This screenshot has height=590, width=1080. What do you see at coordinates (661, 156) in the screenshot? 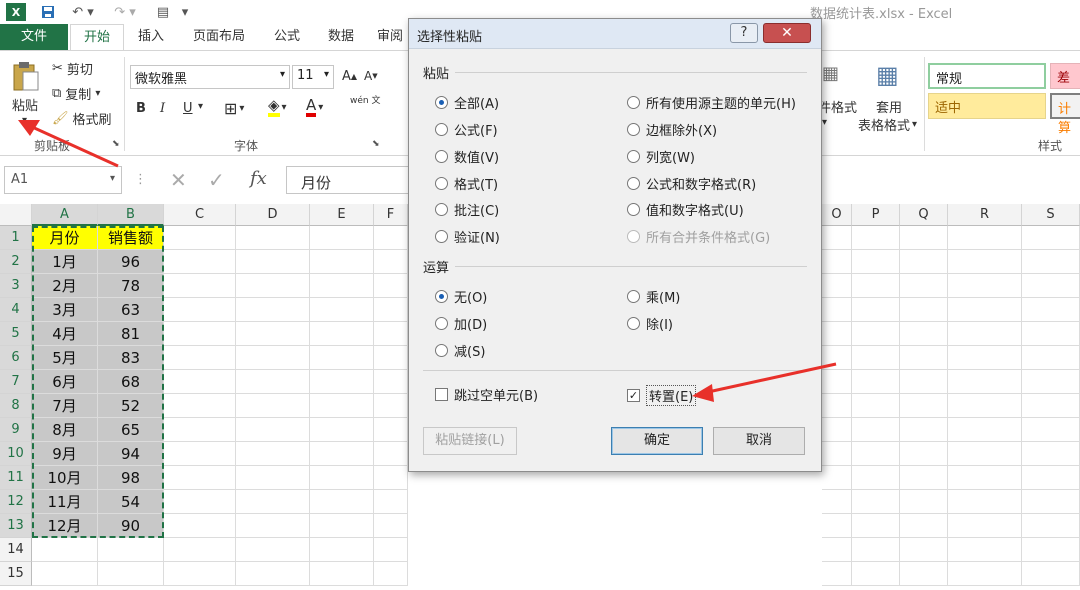
I see `radio-paste-column-widths: 列宽(W)` at bounding box center [661, 156].